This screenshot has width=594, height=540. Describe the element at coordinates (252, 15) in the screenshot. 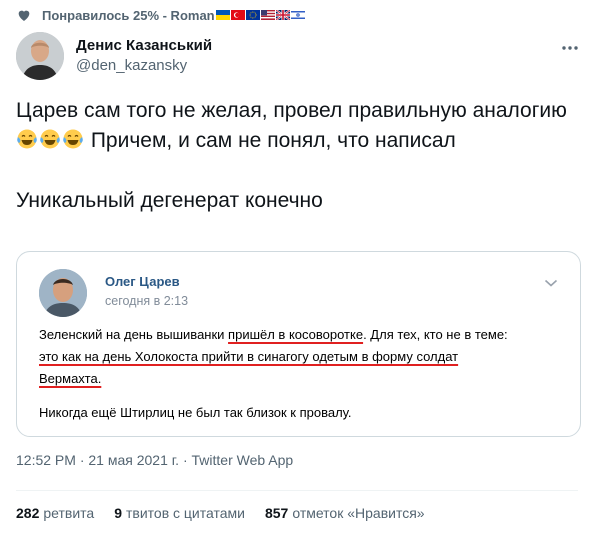

I see `eu-flag` at that location.